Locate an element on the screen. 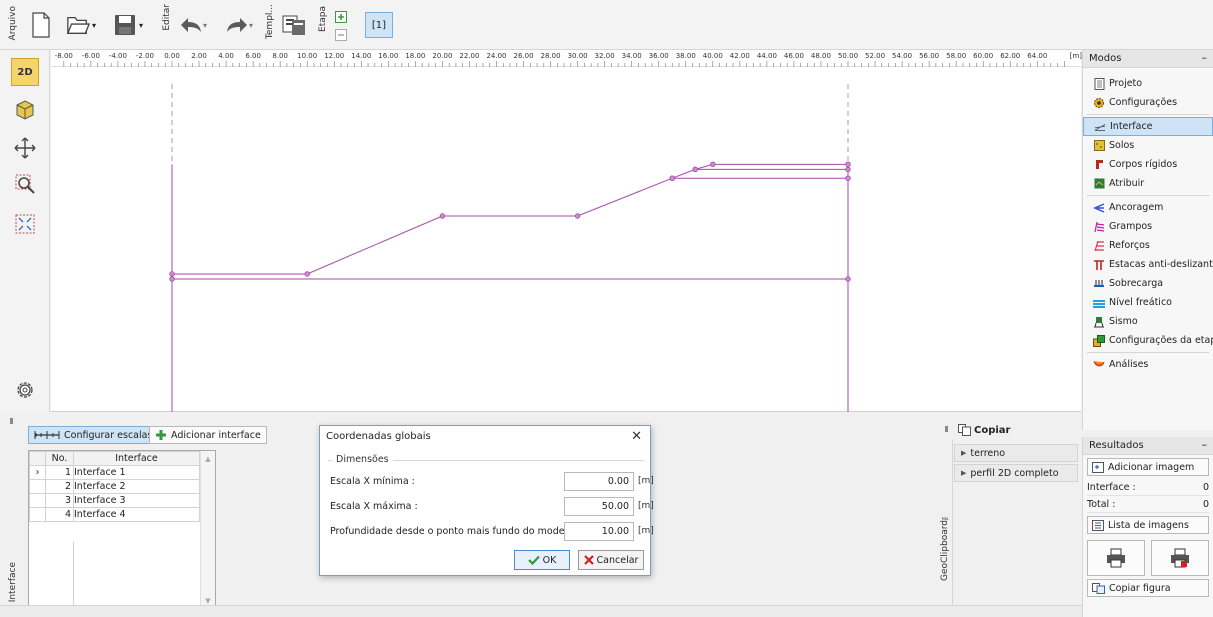 The width and height of the screenshot is (1213, 617). table-row: › 1 Interface 1 is located at coordinates (114, 472).